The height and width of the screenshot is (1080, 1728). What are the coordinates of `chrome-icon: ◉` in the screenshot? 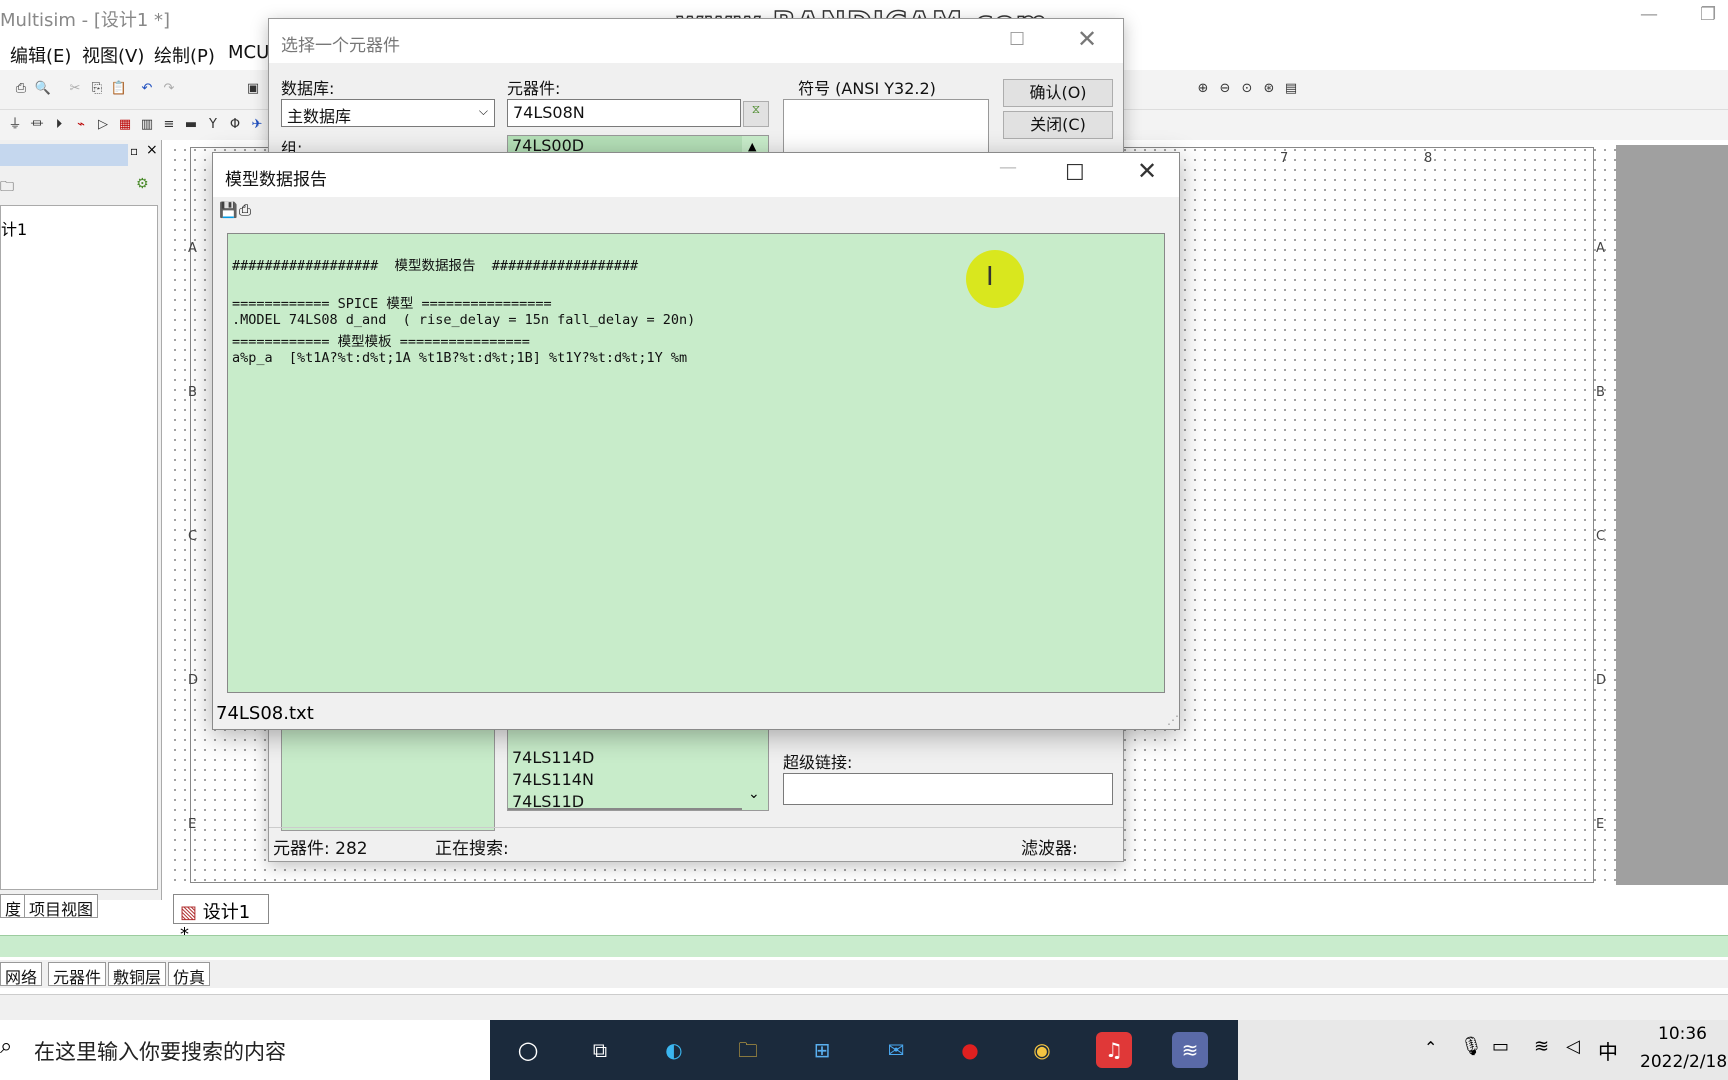 It's located at (1042, 1050).